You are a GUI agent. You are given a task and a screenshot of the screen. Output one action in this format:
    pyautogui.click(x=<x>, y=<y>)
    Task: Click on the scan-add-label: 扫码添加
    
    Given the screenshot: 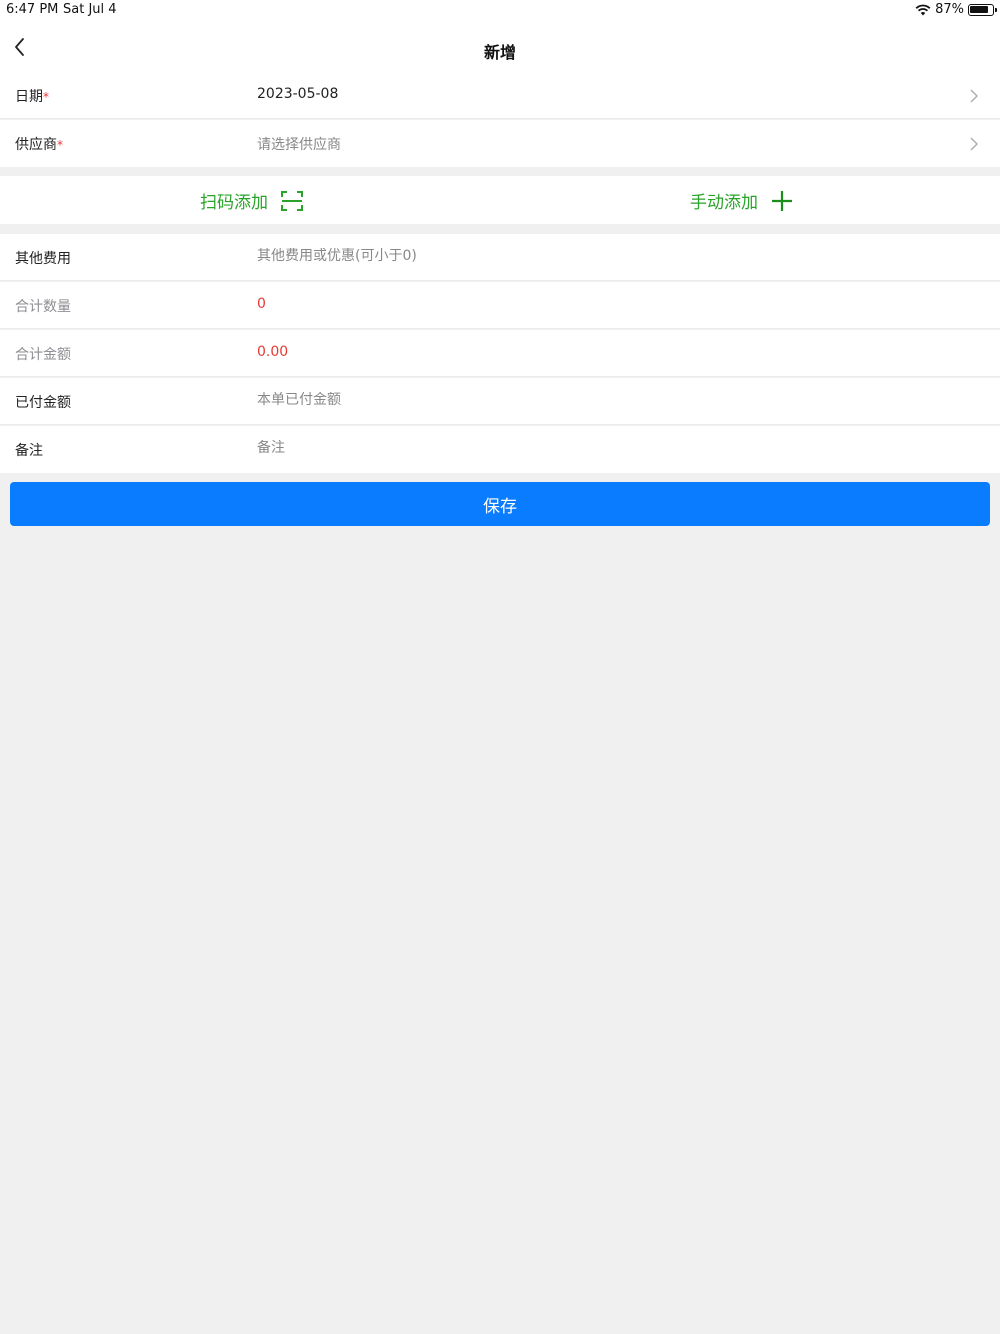 What is the action you would take?
    pyautogui.click(x=234, y=203)
    